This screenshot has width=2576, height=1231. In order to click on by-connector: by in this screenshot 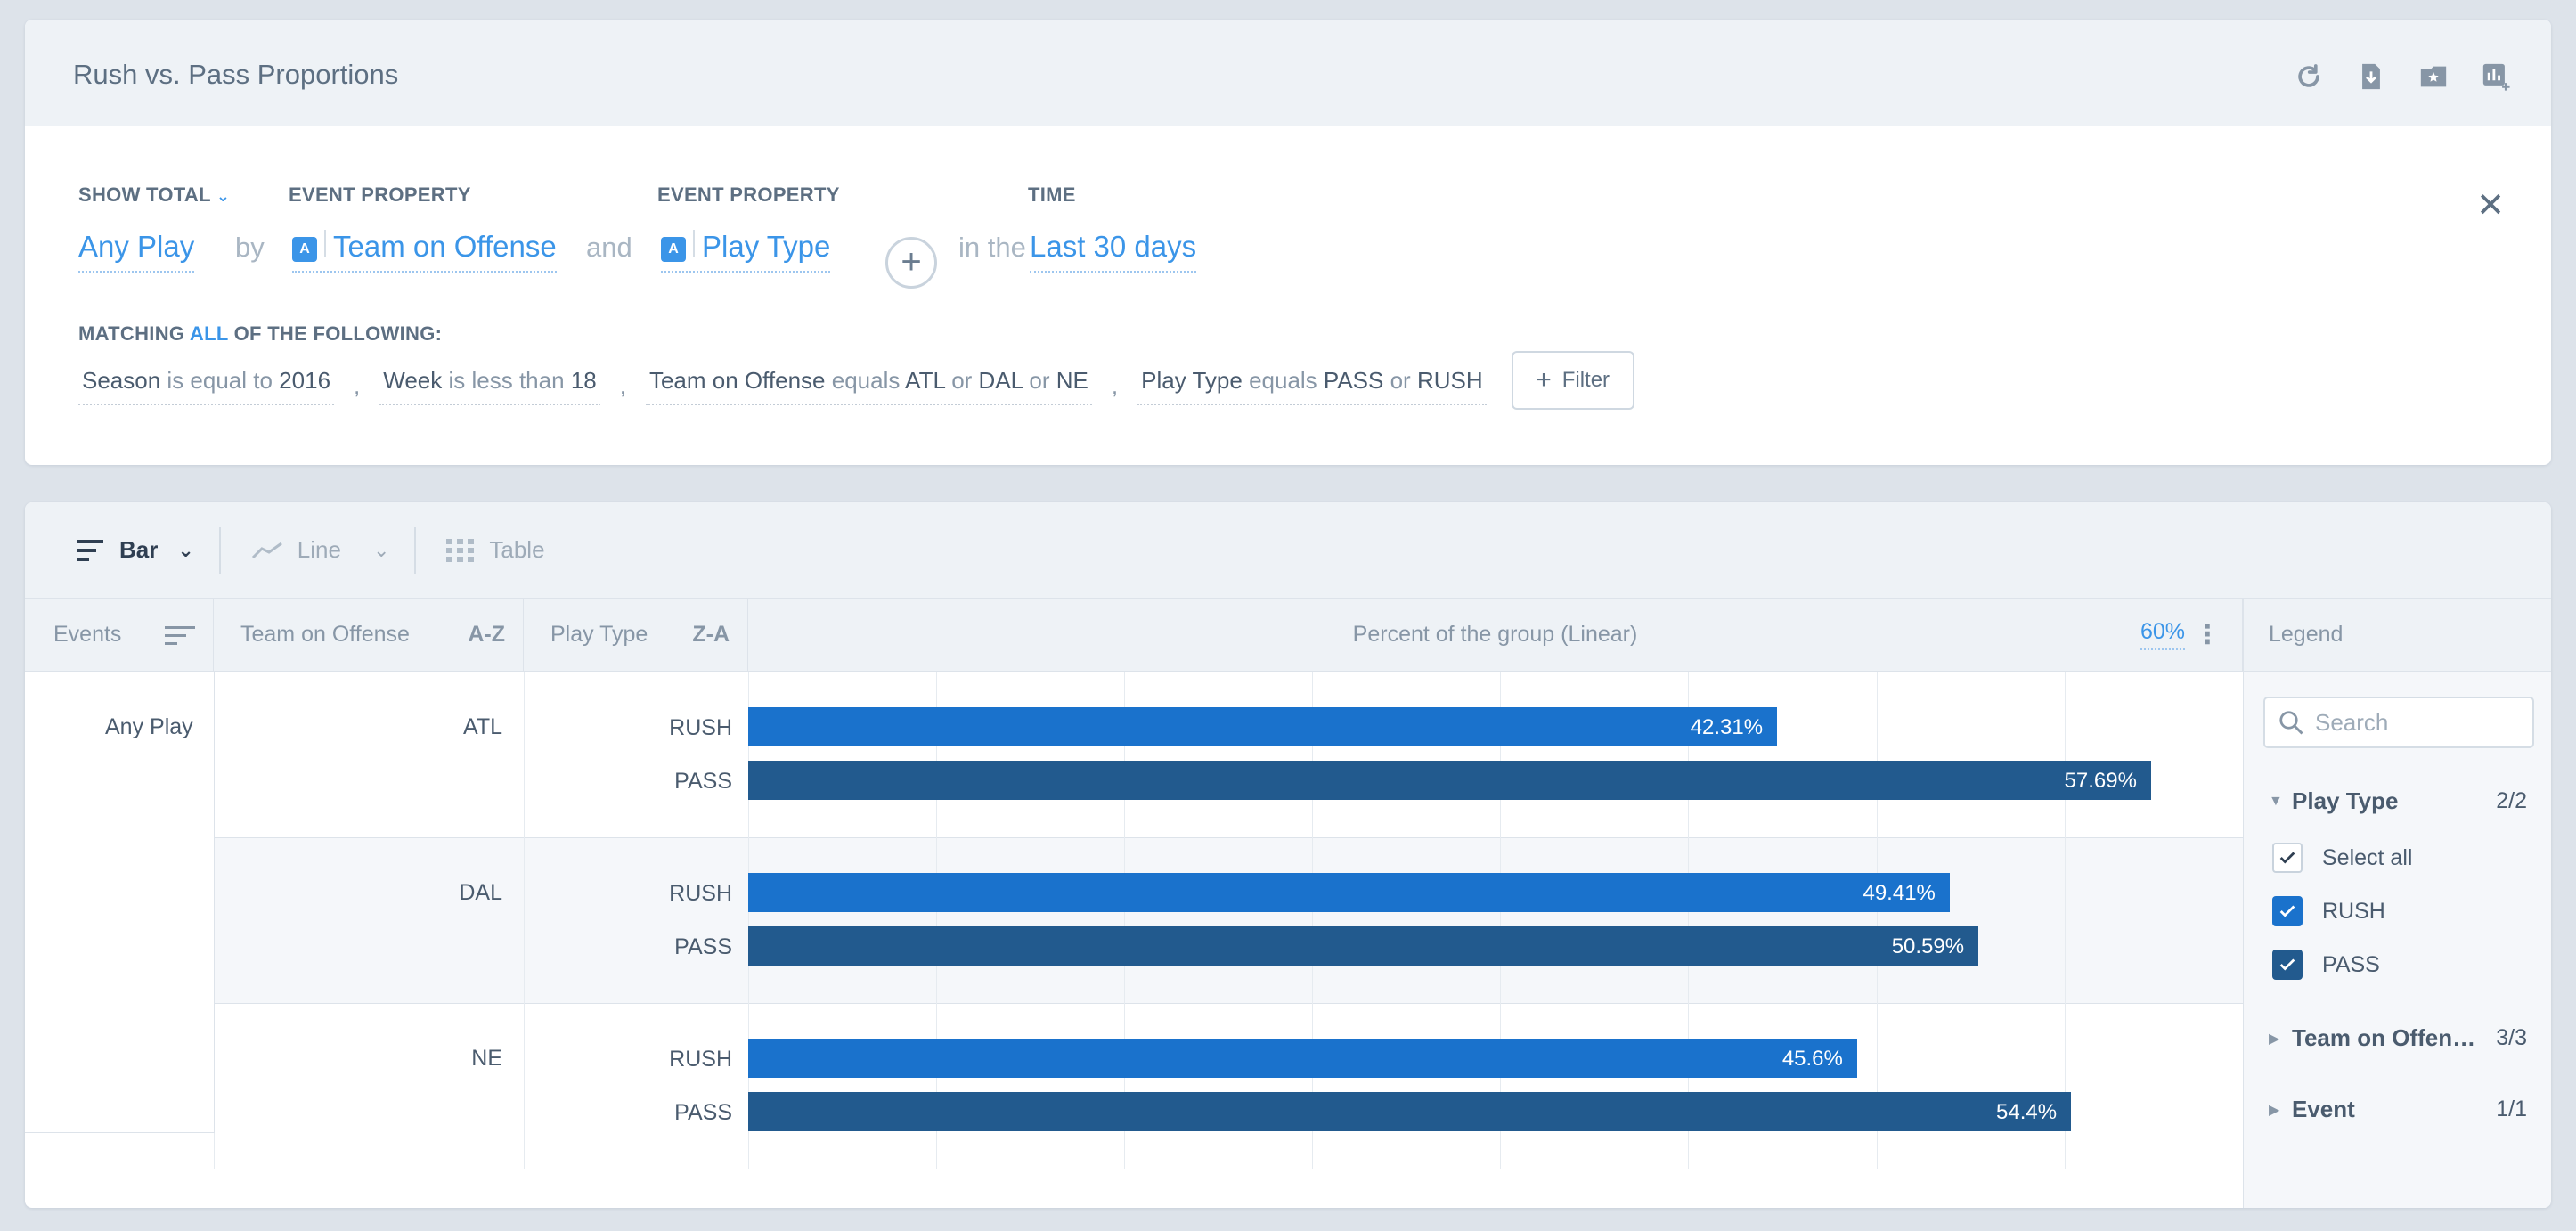, I will do `click(250, 248)`.